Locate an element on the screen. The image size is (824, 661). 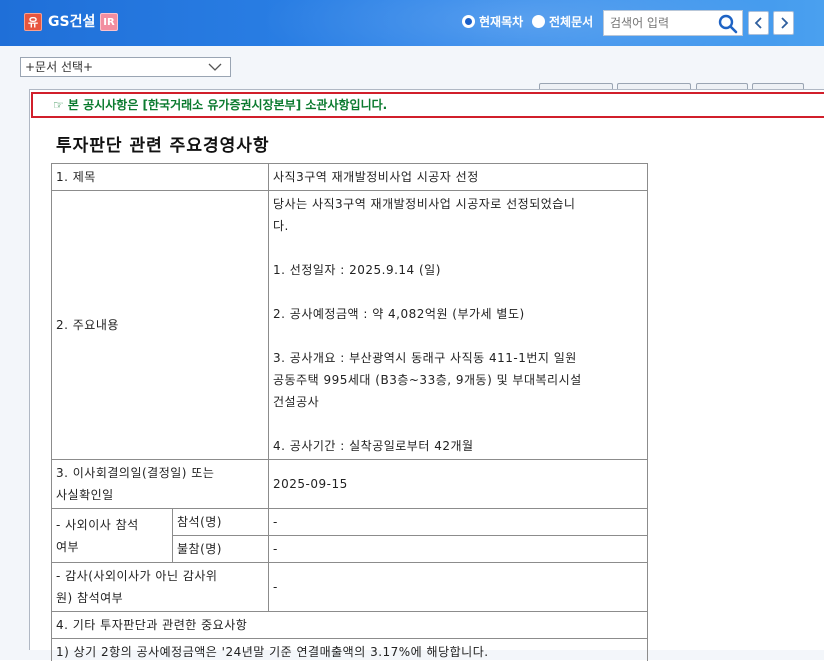
row-board-date-value: 2025-09-15 is located at coordinates (458, 484).